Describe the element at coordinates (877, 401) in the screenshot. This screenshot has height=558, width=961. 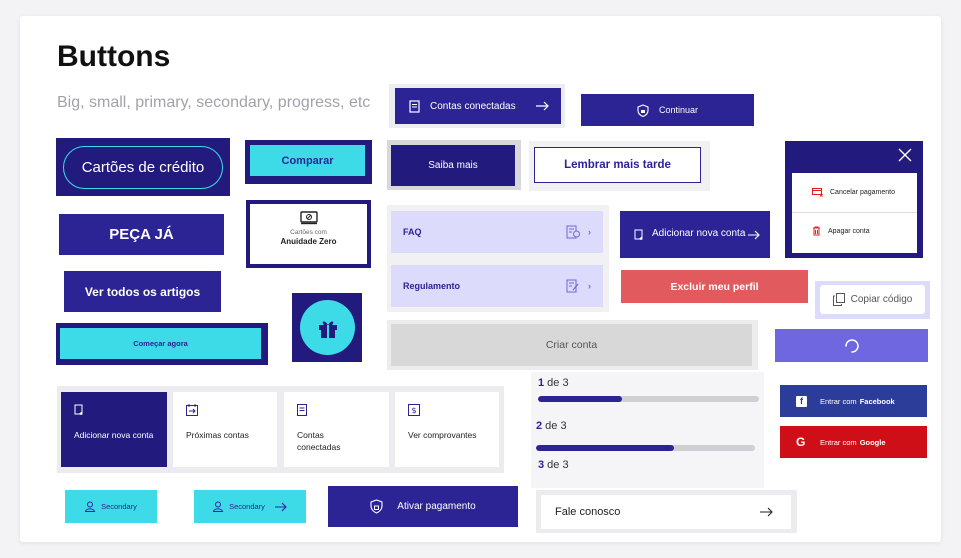
I see `facebook-label-brand: Facebook` at that location.